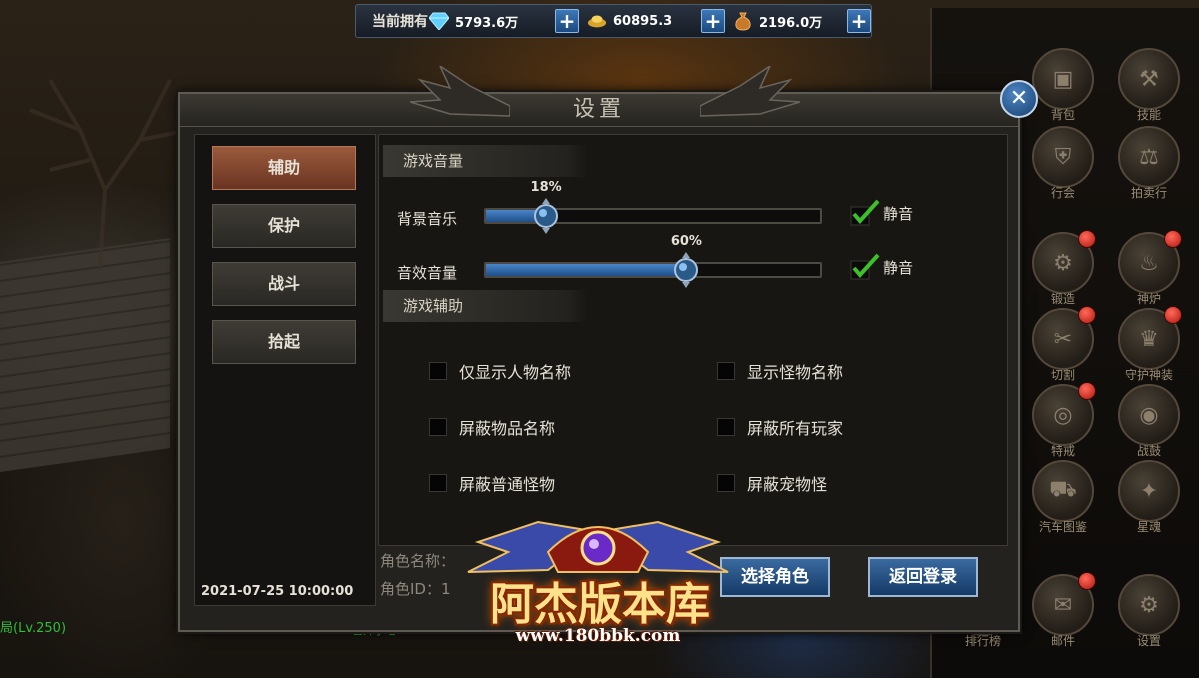 Image resolution: width=1199 pixels, height=678 pixels. What do you see at coordinates (586, 270) in the screenshot?
I see `sfx-slider-fill` at bounding box center [586, 270].